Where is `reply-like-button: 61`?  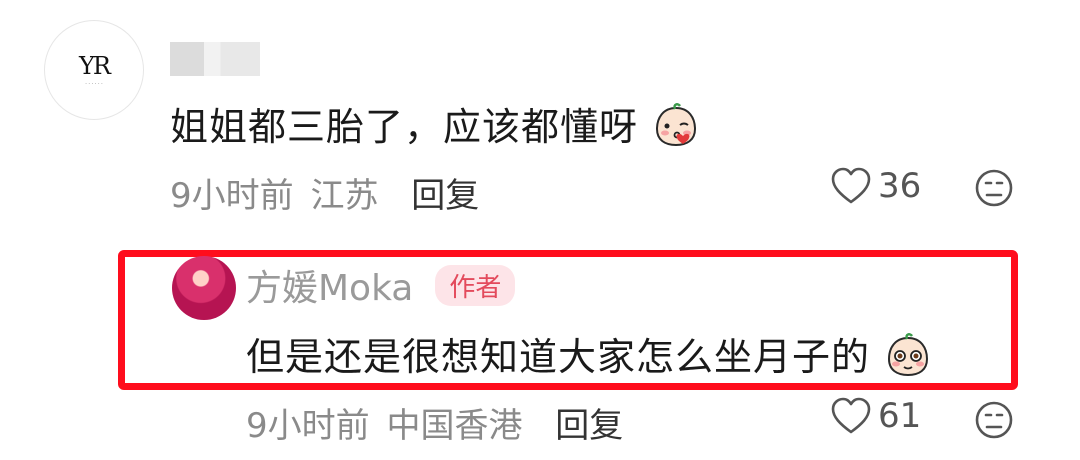 reply-like-button: 61 is located at coordinates (875, 416).